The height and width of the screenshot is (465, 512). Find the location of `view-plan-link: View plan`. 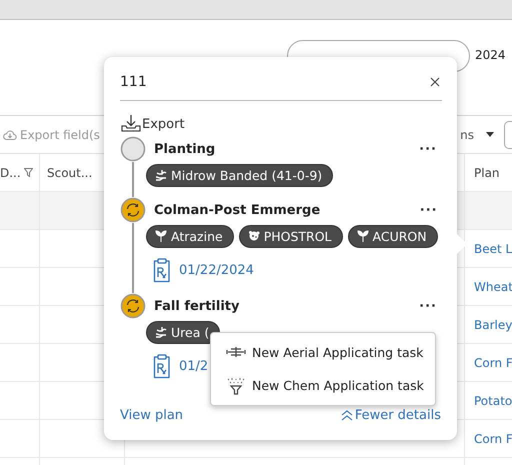

view-plan-link: View plan is located at coordinates (152, 415).